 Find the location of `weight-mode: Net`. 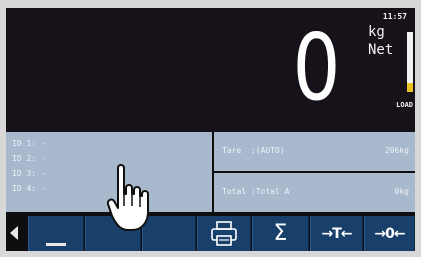

weight-mode: Net is located at coordinates (381, 50).